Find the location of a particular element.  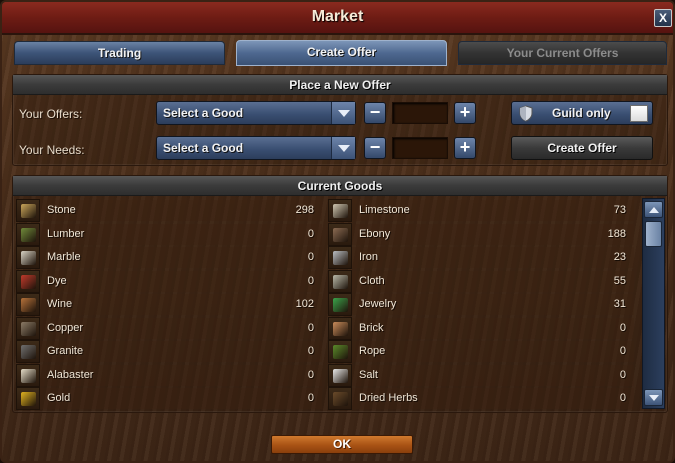

good-amount: 298 is located at coordinates (304, 210).